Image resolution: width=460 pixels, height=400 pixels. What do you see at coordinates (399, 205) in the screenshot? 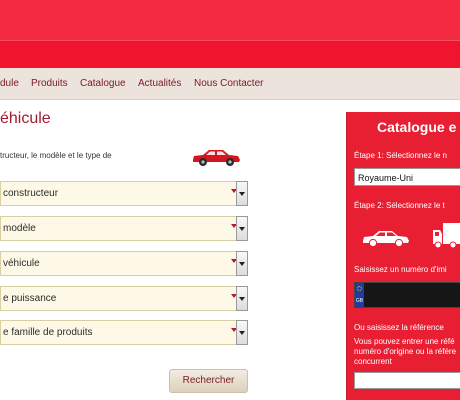
I see `step2-label: Étape 2: Sélectionnez le t` at bounding box center [399, 205].